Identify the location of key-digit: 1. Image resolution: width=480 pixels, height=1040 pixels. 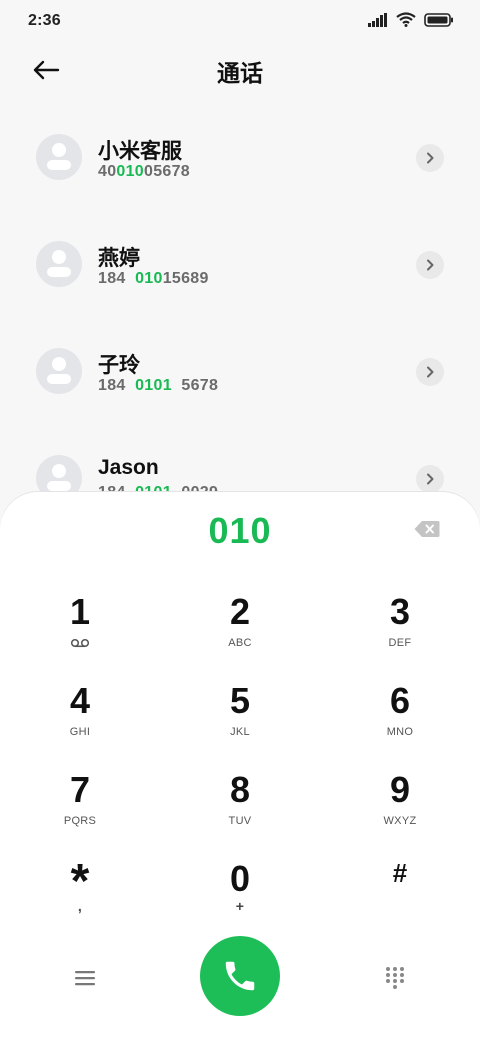
(80, 611).